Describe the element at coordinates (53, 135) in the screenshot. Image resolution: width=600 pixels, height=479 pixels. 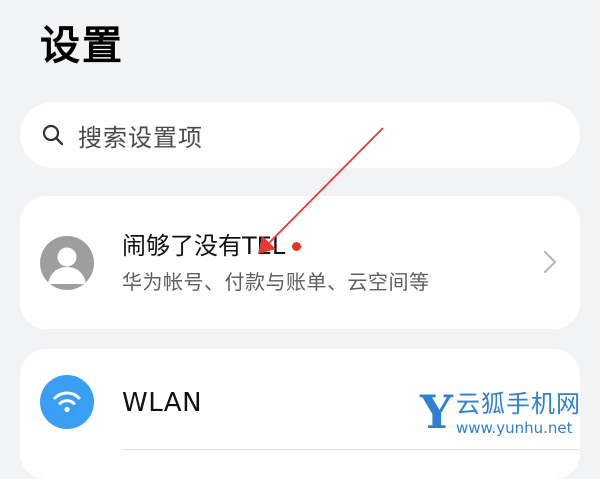
I see `search-icon` at that location.